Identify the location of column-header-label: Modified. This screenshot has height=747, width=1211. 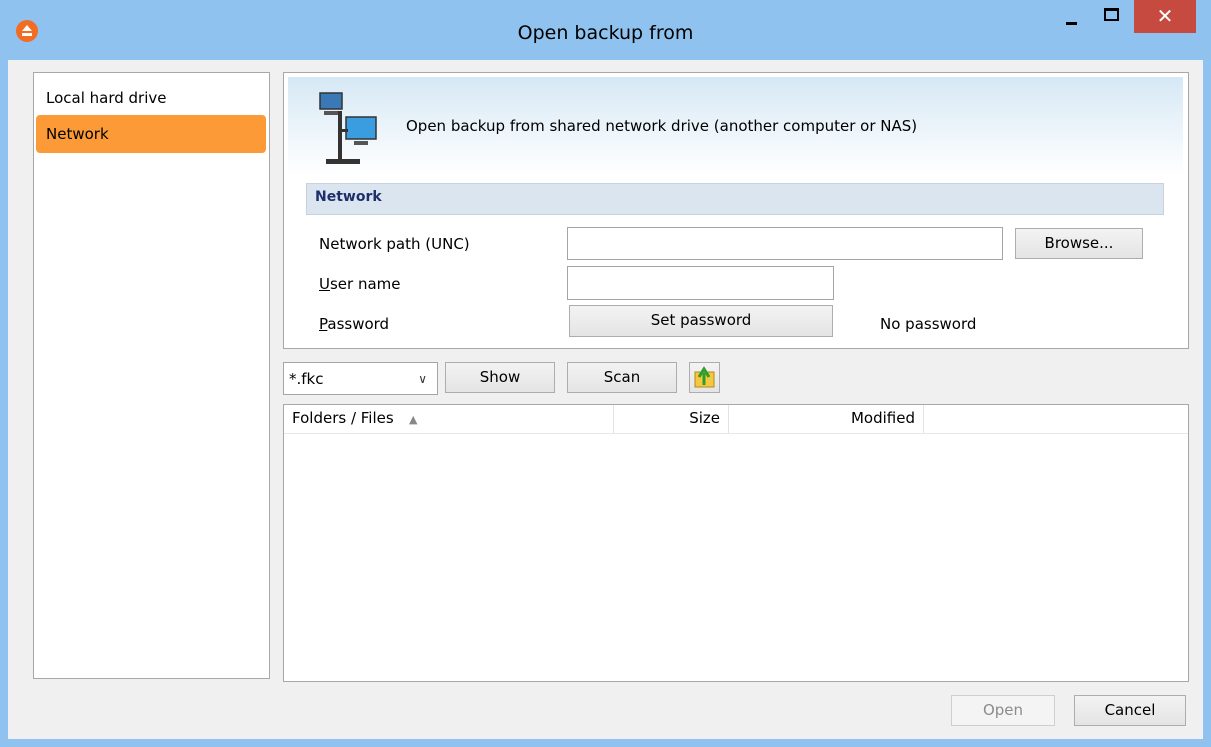
(882, 418).